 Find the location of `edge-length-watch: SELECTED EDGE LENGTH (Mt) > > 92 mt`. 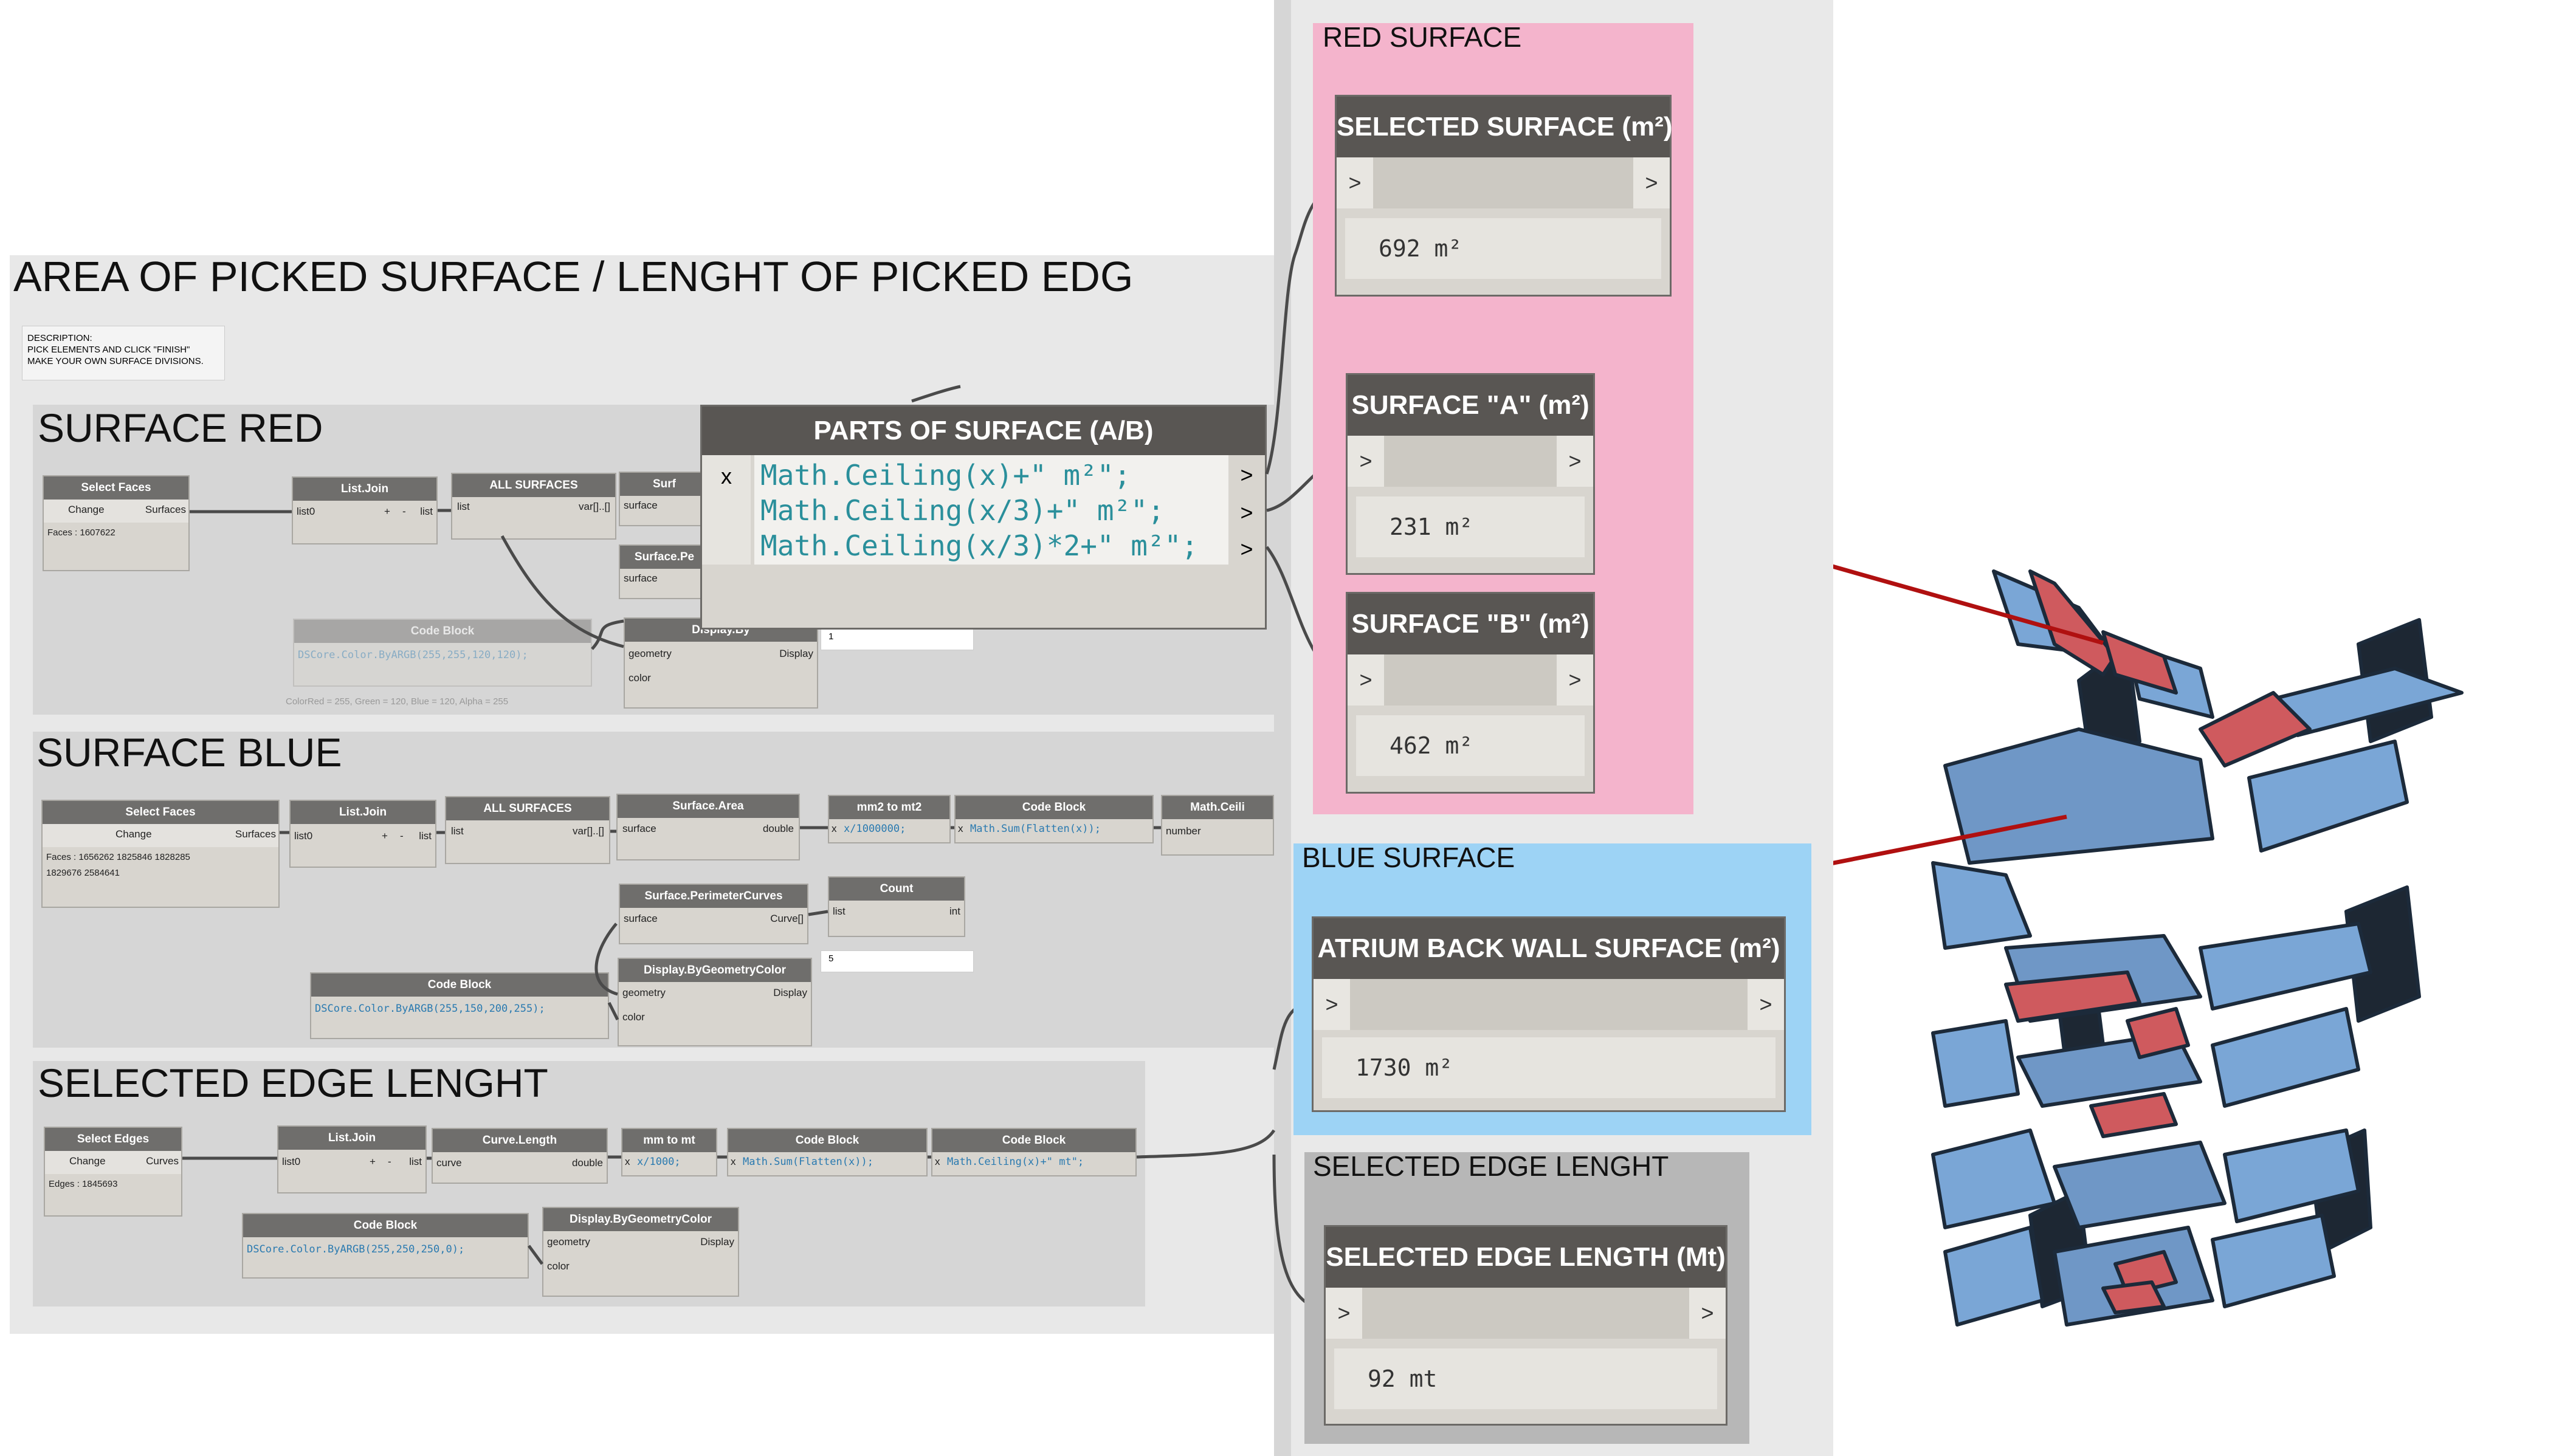

edge-length-watch: SELECTED EDGE LENGTH (Mt) > > 92 mt is located at coordinates (1525, 1325).